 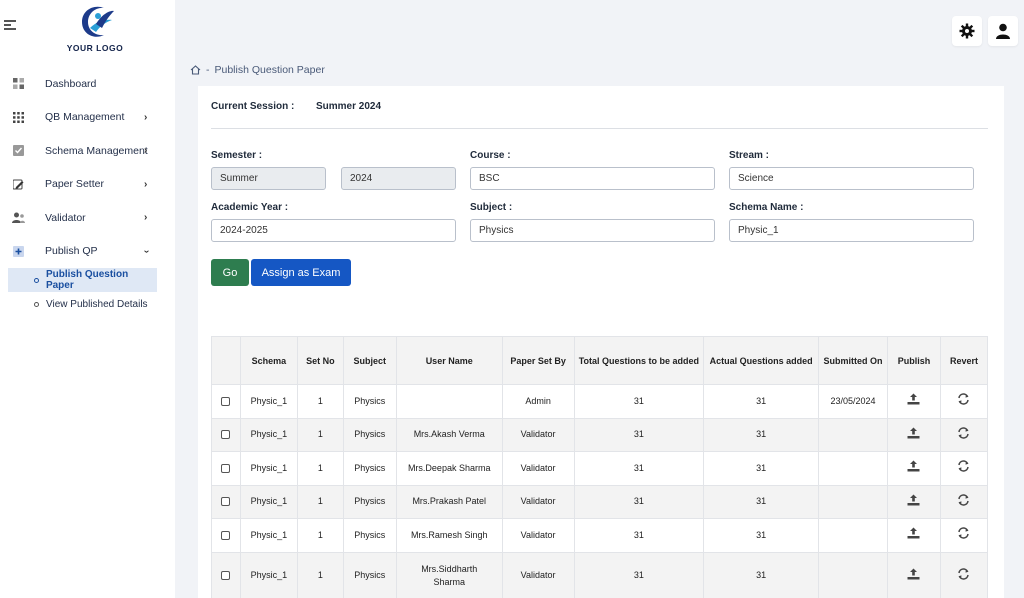 What do you see at coordinates (301, 272) in the screenshot?
I see `assign-as-exam-button: Assign as Exam` at bounding box center [301, 272].